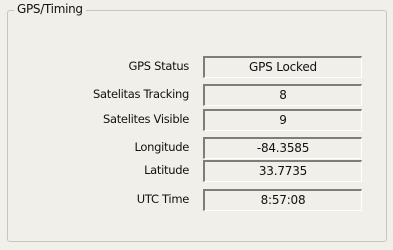  I want to click on longitude-row: Longitude -84.3585, so click(196, 148).